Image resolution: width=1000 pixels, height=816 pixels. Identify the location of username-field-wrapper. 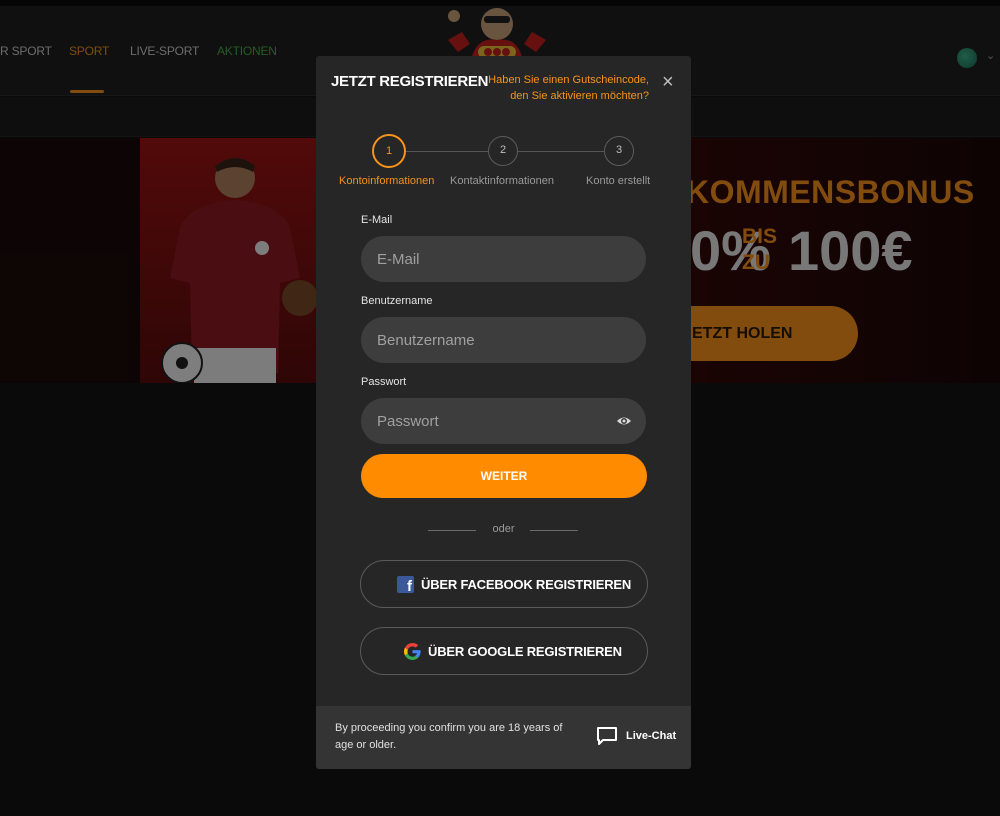
(503, 340).